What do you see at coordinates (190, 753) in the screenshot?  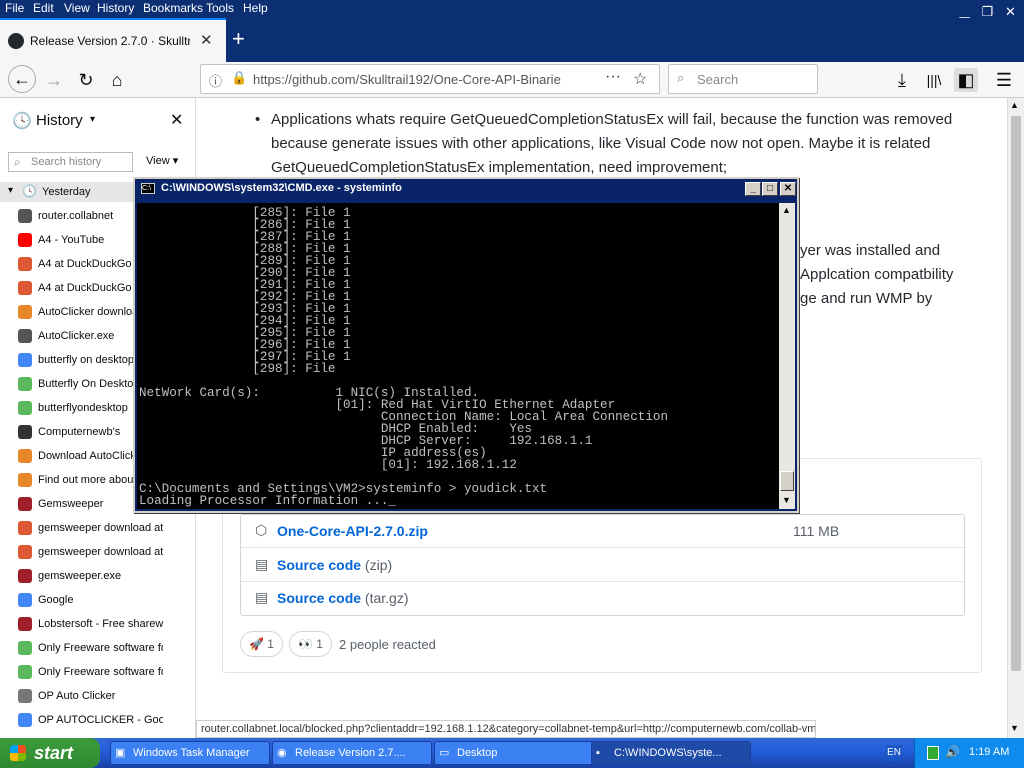 I see `task-task-manager: ▣ Windows Task Manager` at bounding box center [190, 753].